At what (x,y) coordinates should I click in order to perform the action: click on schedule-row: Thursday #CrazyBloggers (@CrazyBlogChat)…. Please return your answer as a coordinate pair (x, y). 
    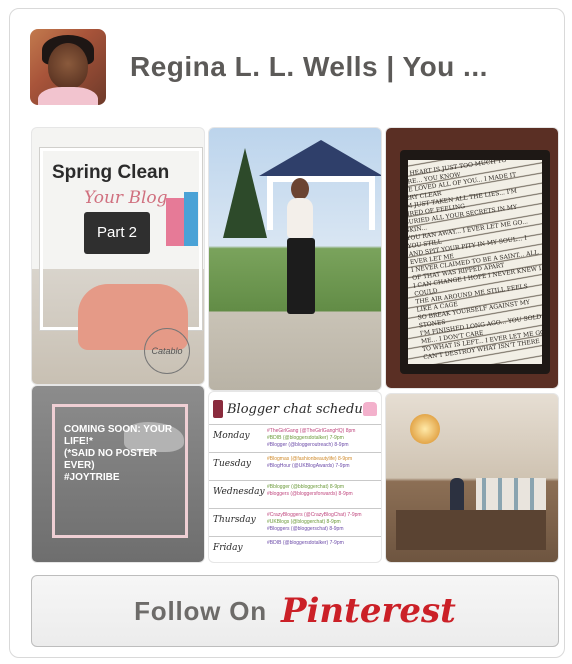
    Looking at the image, I should click on (295, 522).